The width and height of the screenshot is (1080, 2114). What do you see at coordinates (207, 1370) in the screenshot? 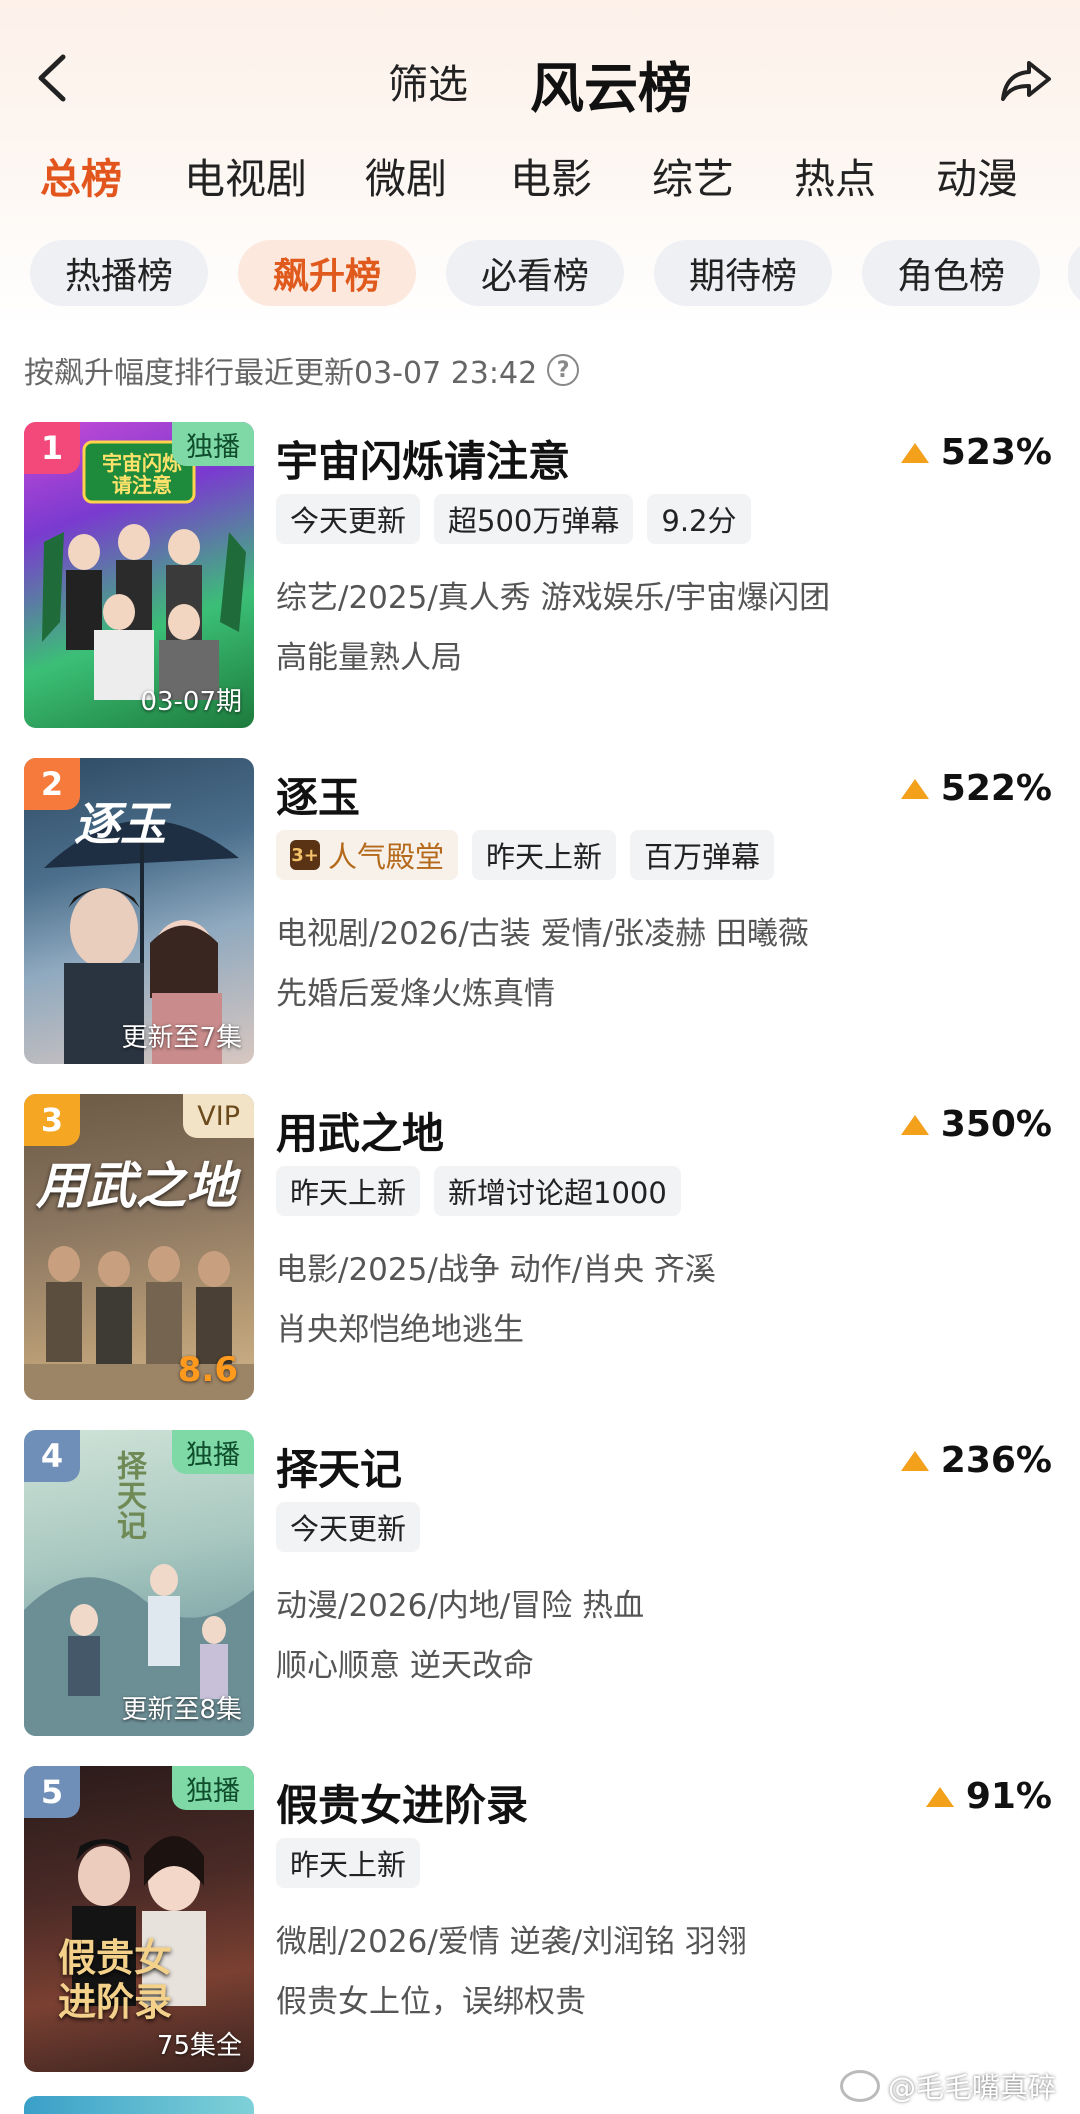
I see `poster-score: 8.6` at bounding box center [207, 1370].